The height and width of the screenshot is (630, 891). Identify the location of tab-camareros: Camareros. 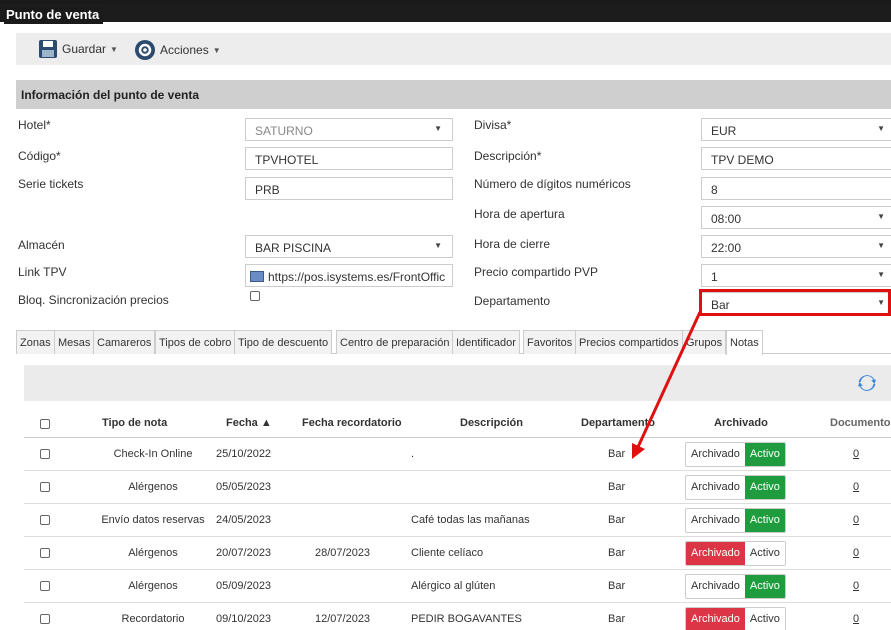
(124, 342).